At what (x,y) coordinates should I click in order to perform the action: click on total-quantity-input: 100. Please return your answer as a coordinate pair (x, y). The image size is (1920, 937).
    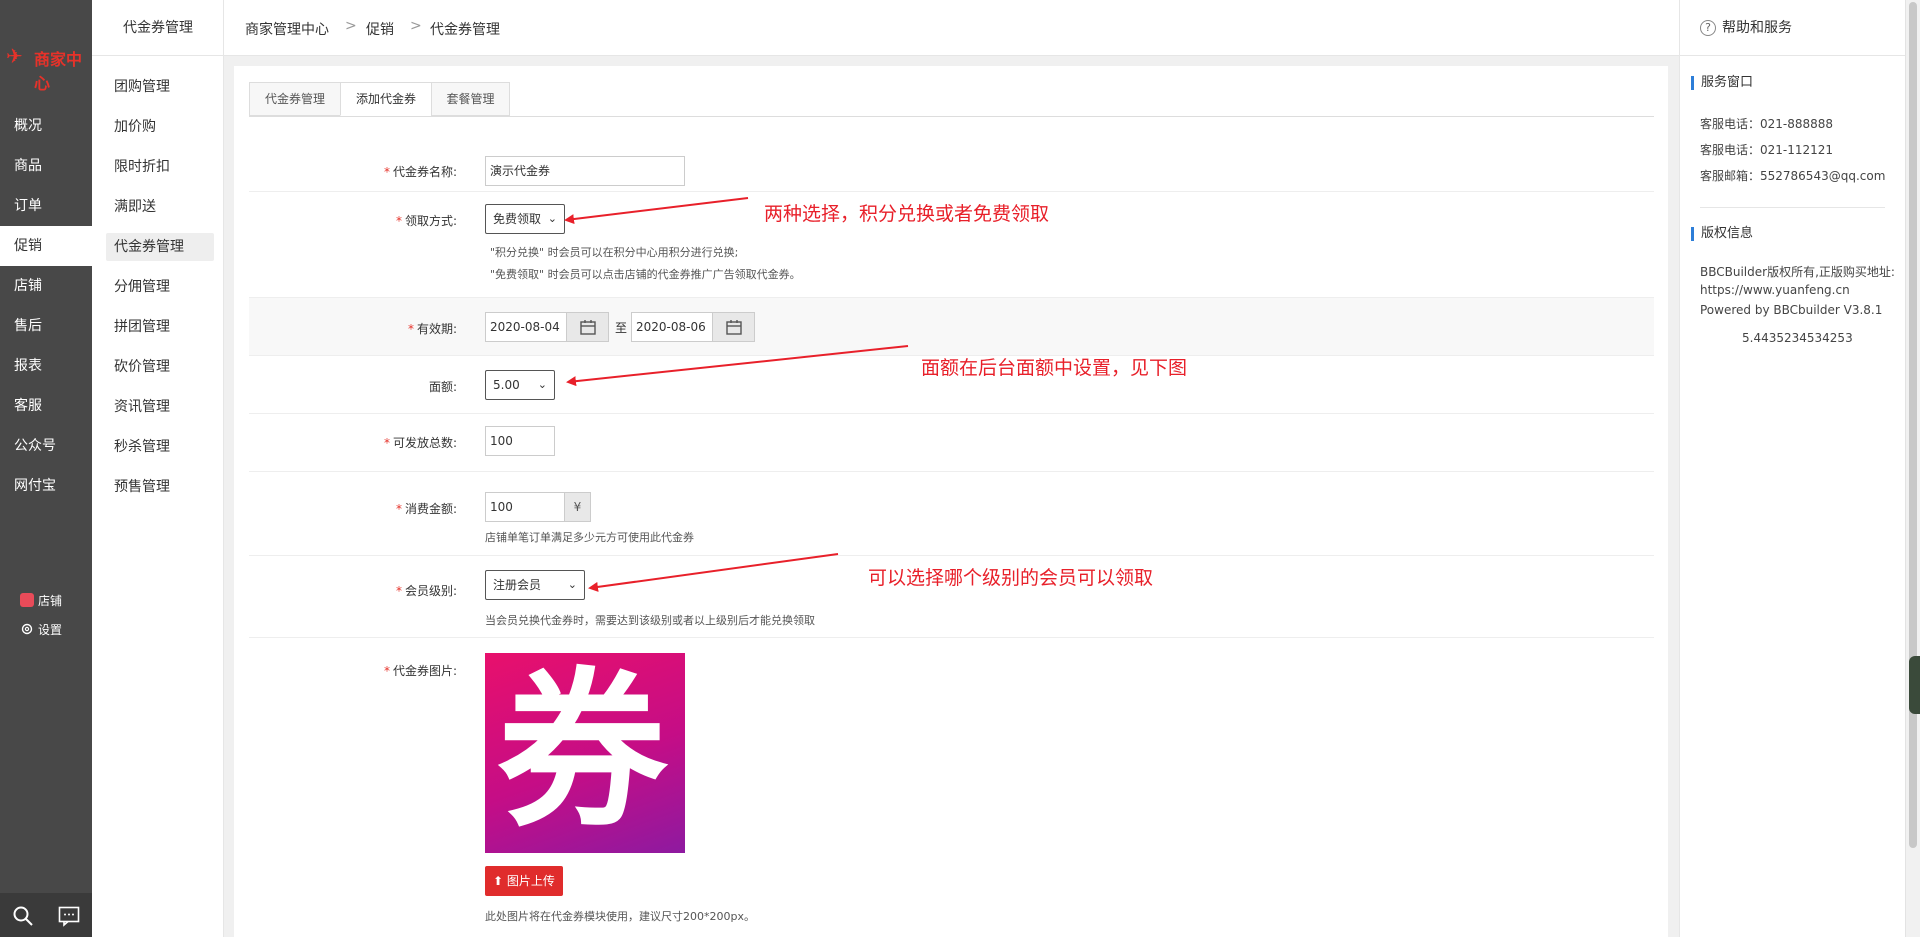
    Looking at the image, I should click on (520, 441).